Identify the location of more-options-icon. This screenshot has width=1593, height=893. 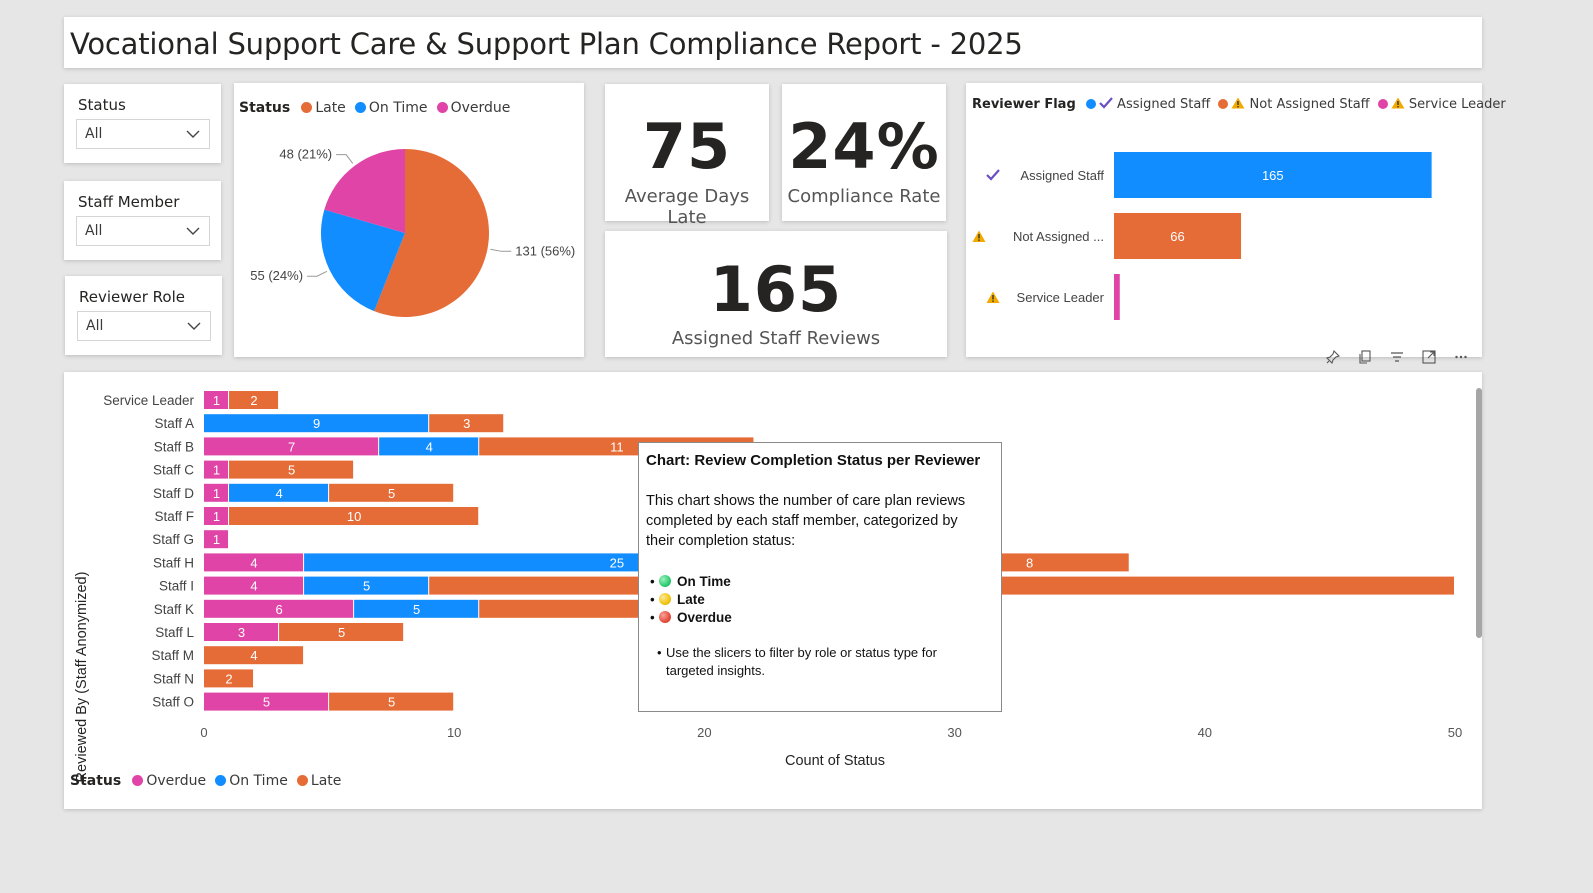
(1461, 357).